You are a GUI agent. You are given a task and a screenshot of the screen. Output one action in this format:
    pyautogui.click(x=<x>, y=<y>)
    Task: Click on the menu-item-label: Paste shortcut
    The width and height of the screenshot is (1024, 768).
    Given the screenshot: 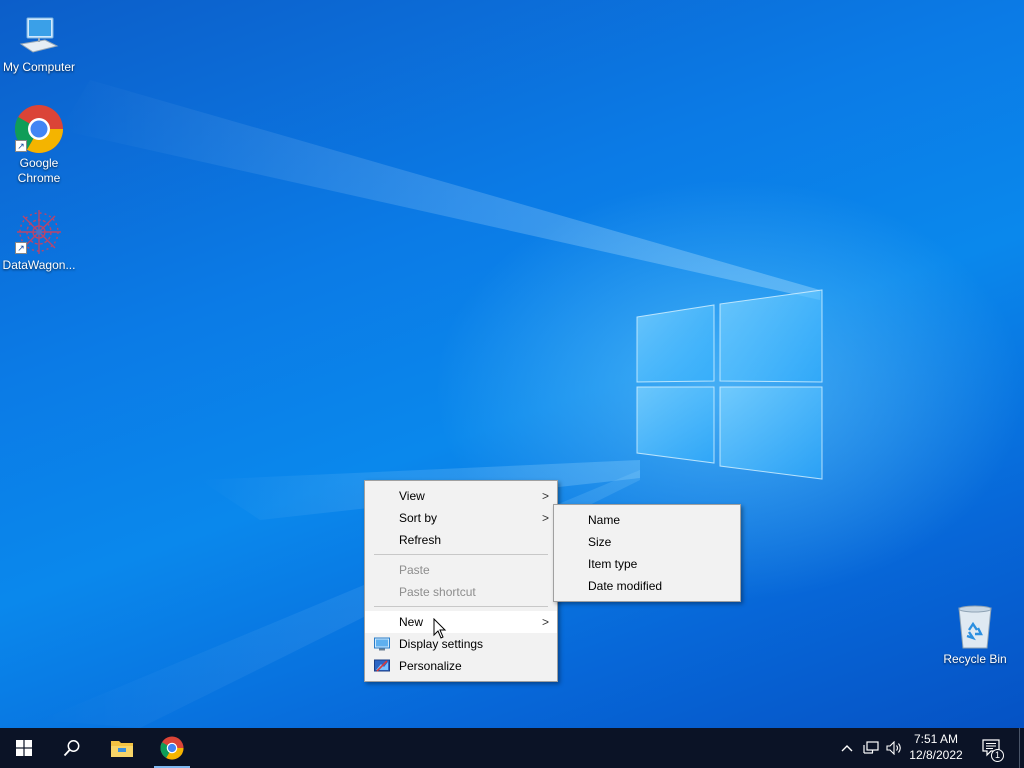 What is the action you would take?
    pyautogui.click(x=437, y=592)
    